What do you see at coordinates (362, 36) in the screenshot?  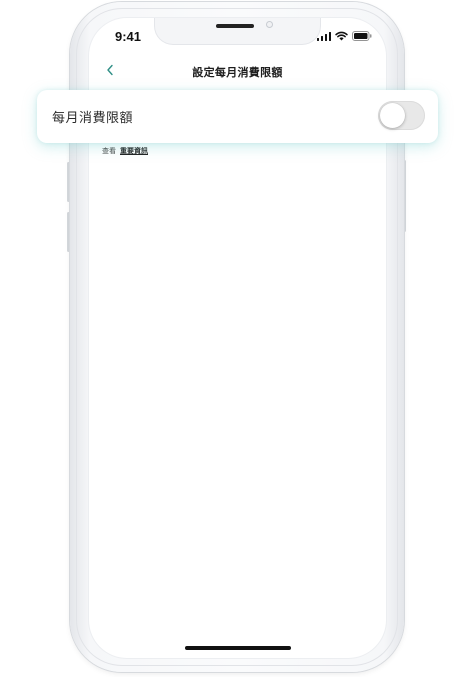 I see `battery-icon` at bounding box center [362, 36].